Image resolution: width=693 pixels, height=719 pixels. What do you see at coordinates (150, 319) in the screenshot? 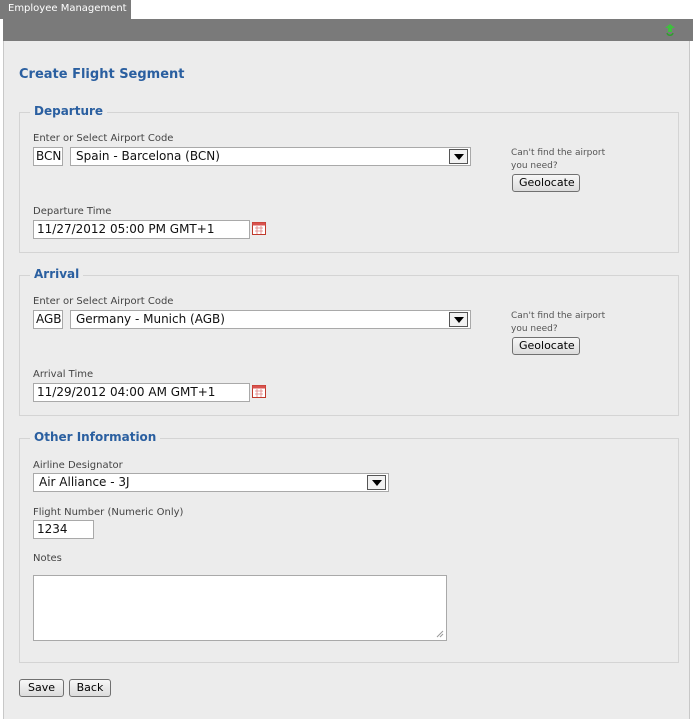
I see `arrival-airport-selected: Germany - Munich (AGB)` at bounding box center [150, 319].